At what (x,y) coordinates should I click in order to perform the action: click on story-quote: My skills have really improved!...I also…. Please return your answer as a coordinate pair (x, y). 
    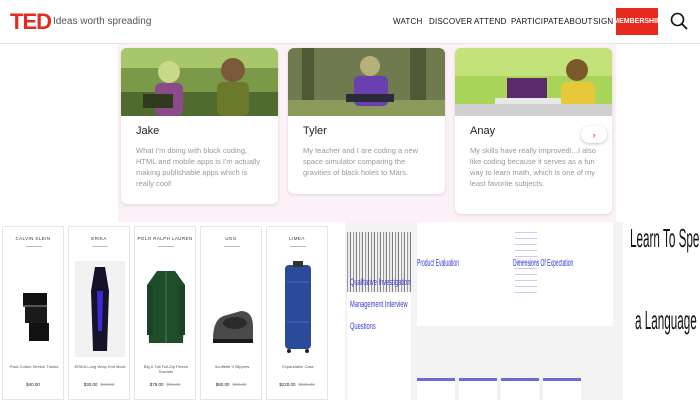
    Looking at the image, I should click on (533, 167).